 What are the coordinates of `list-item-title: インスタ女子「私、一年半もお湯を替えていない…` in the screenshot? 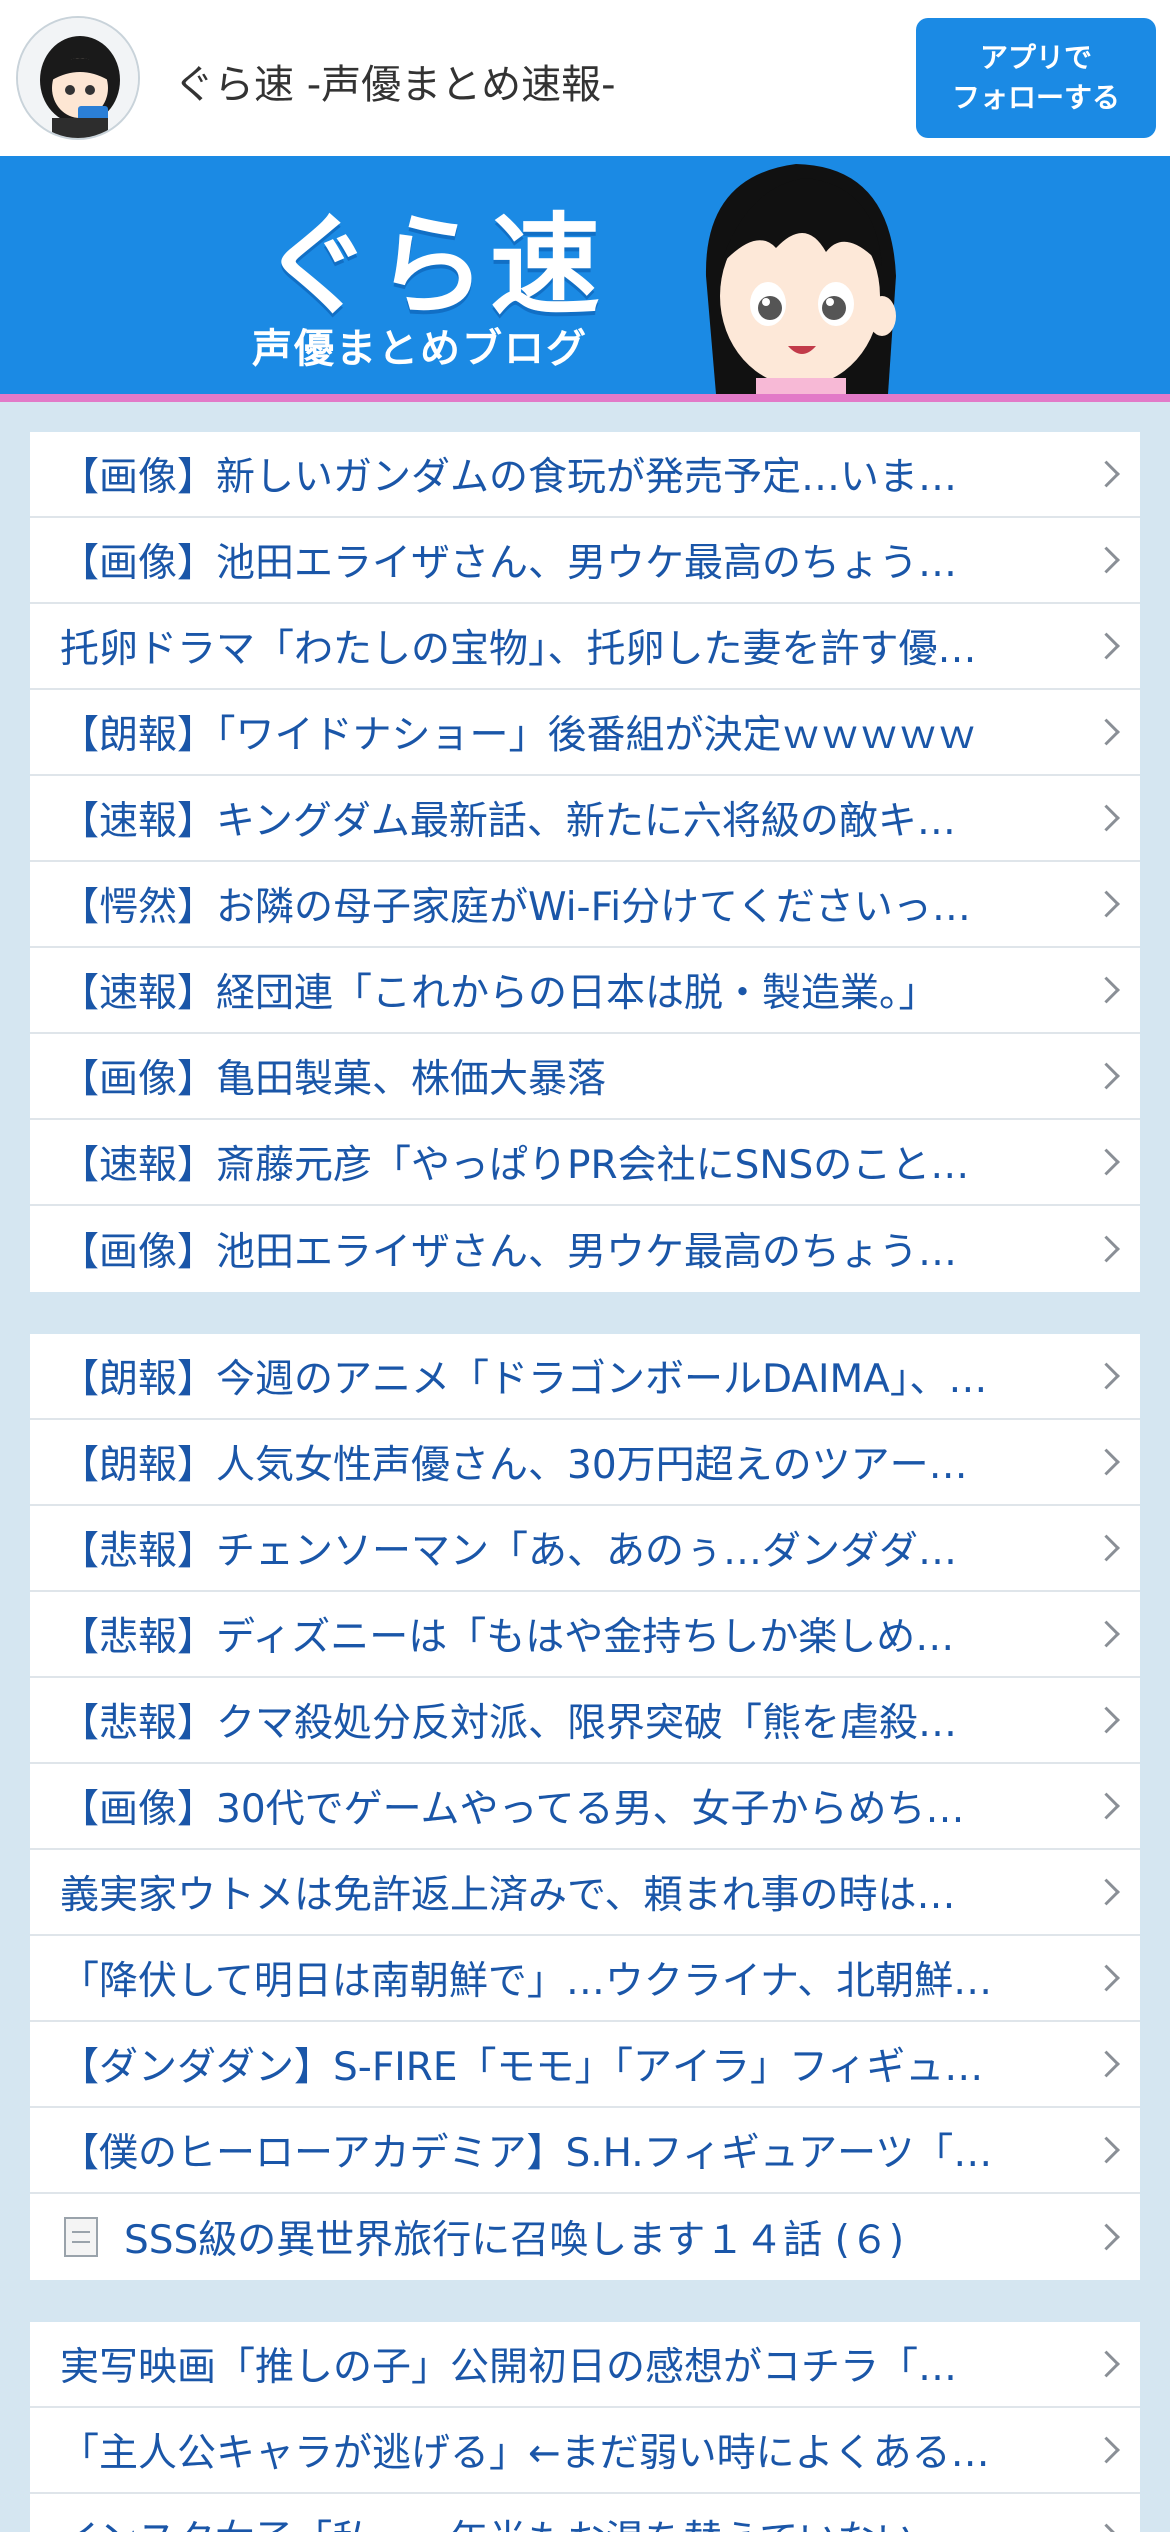 It's located at (550, 2520).